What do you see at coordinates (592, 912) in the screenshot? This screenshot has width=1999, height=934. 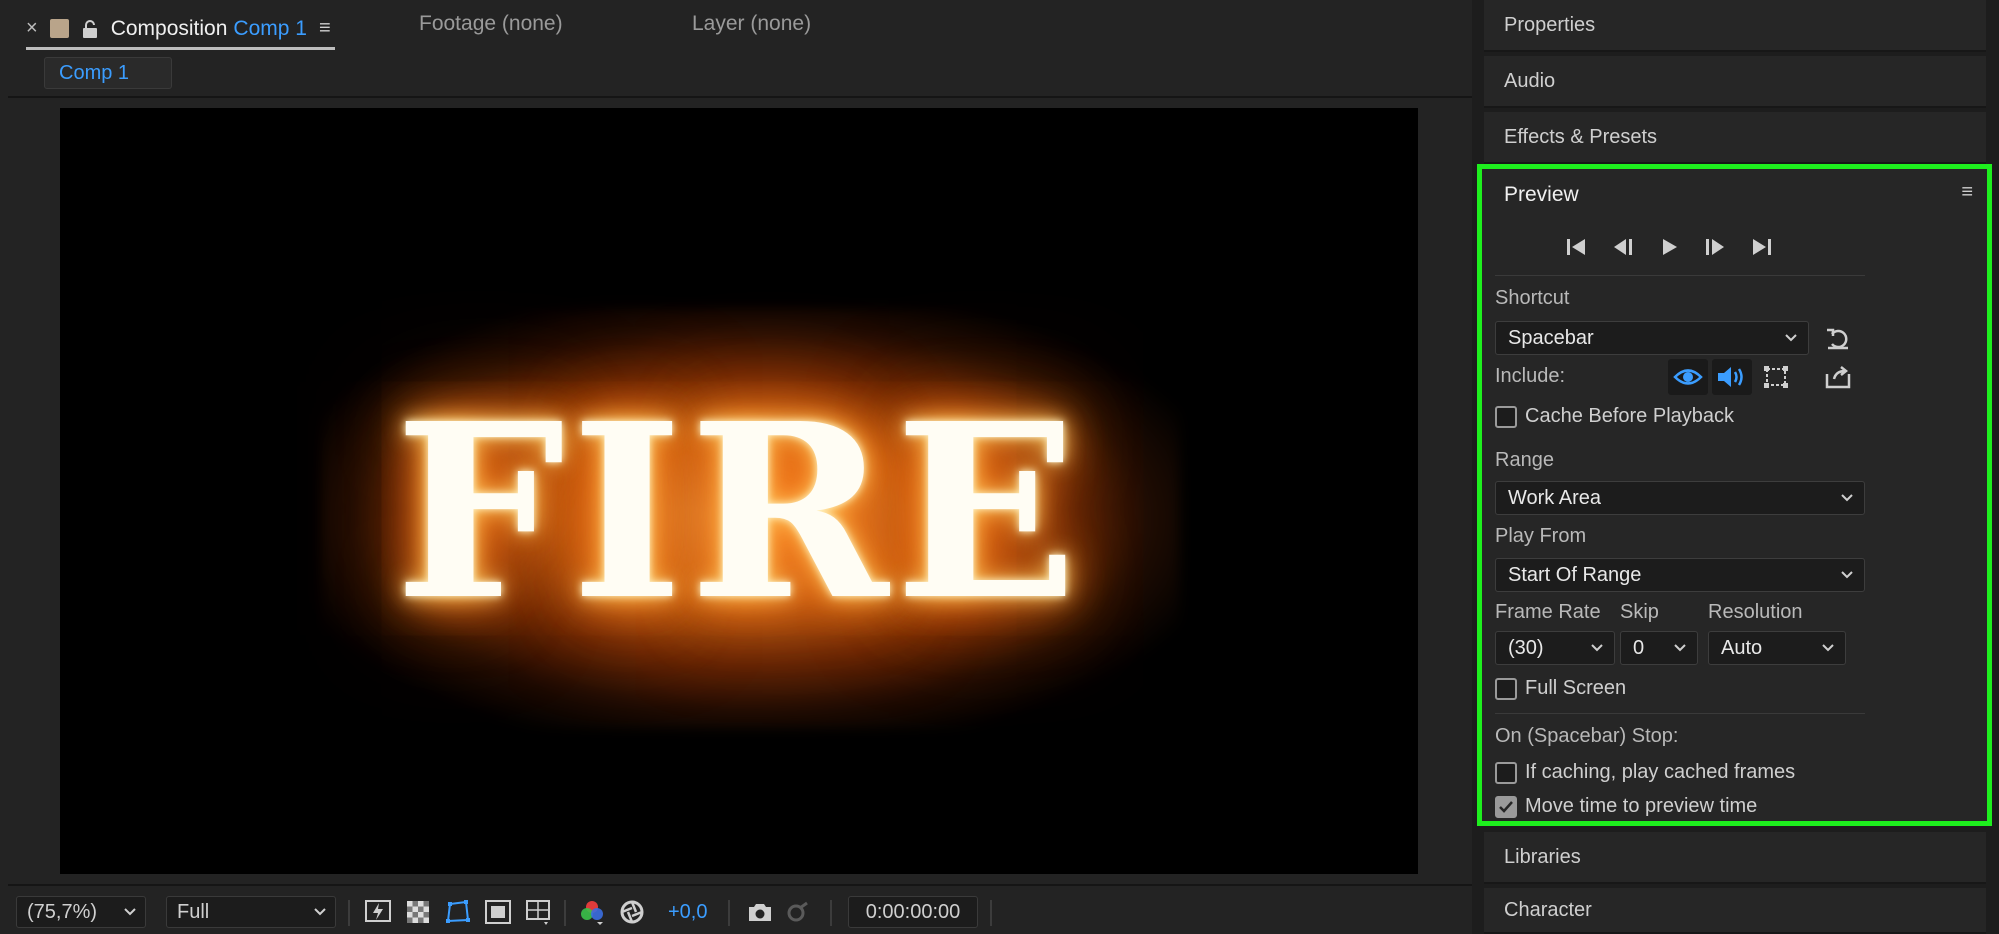 I see `color-channels-icon` at bounding box center [592, 912].